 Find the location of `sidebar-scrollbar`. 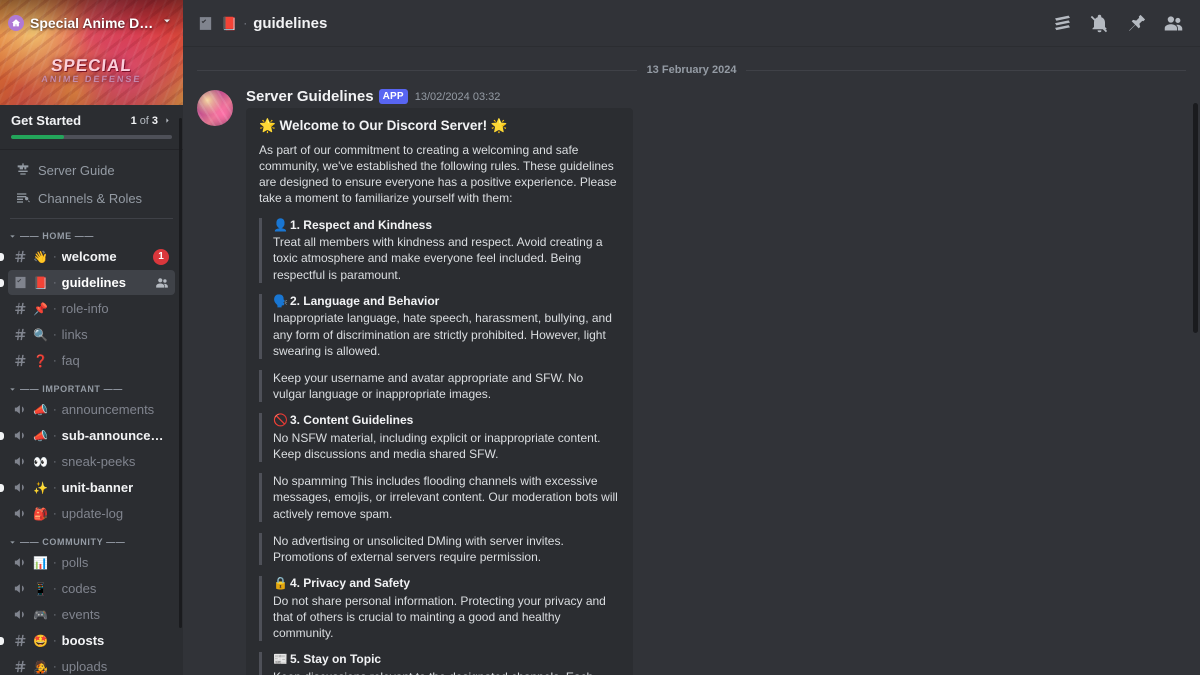

sidebar-scrollbar is located at coordinates (180, 373).